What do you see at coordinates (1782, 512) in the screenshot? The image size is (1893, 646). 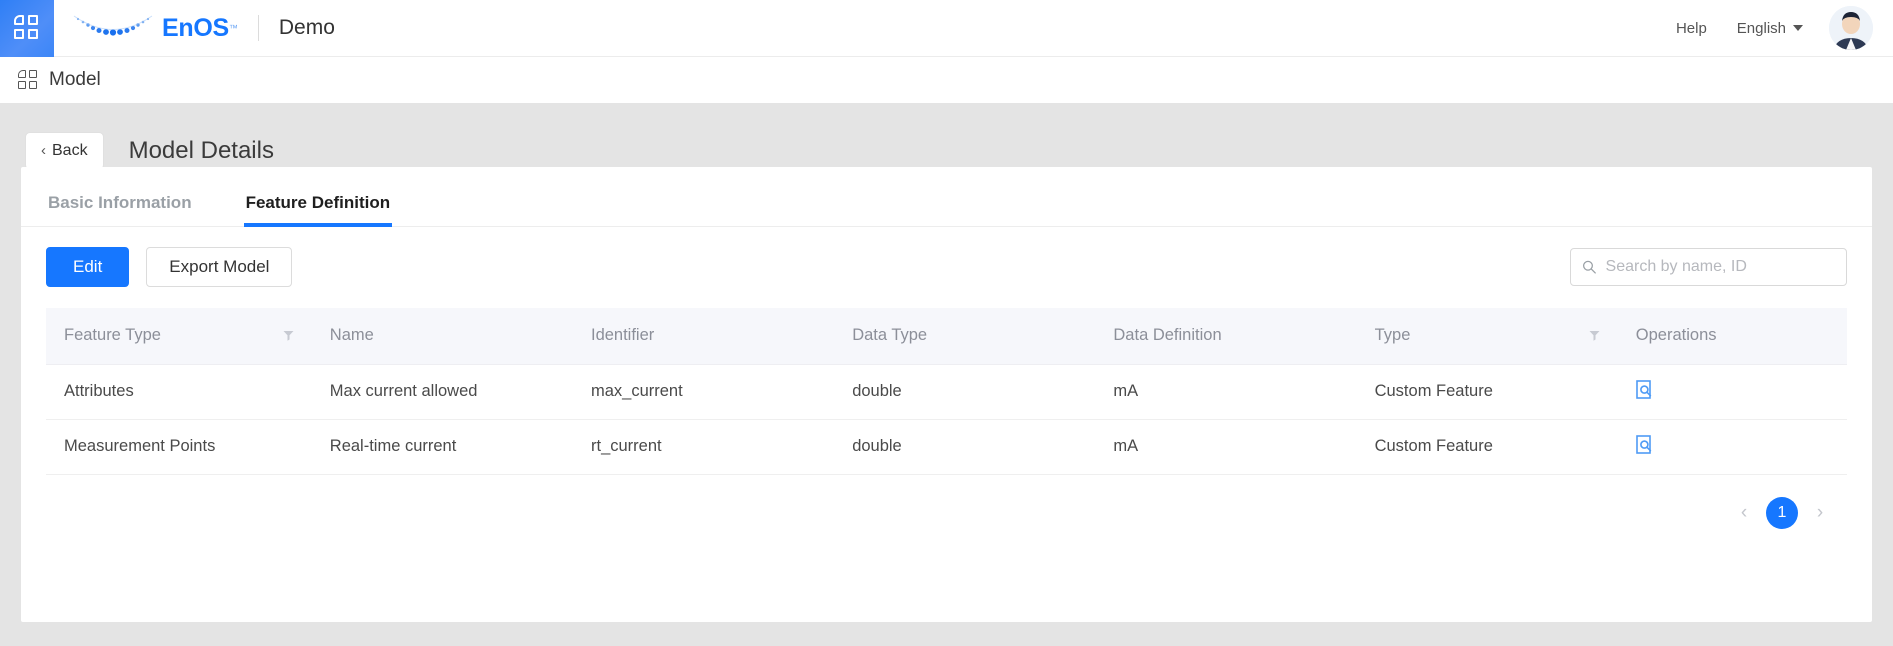 I see `pagination-page-1: 1` at bounding box center [1782, 512].